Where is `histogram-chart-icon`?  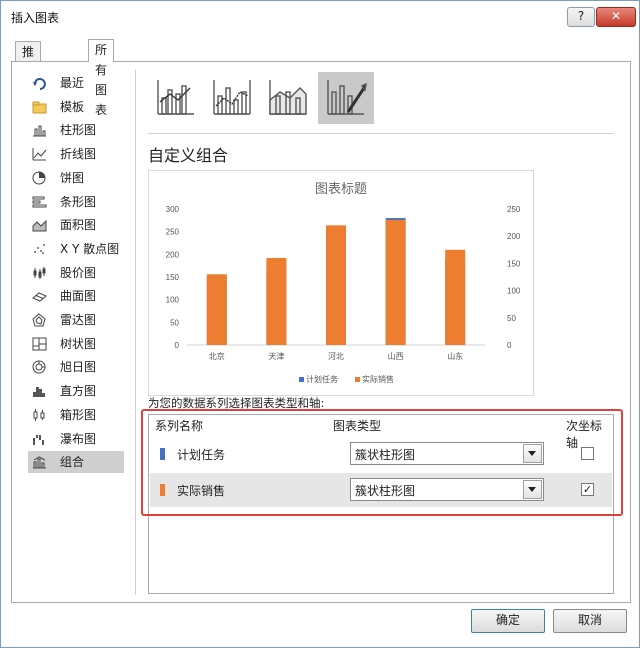
histogram-chart-icon is located at coordinates (39, 392).